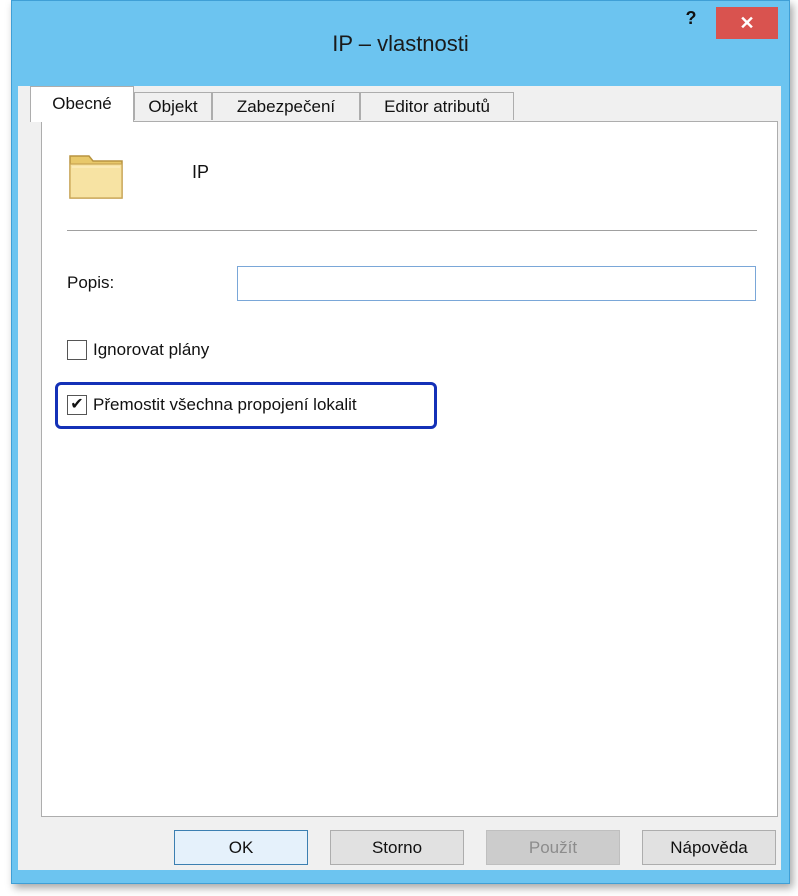 Image resolution: width=798 pixels, height=896 pixels. Describe the element at coordinates (412, 230) in the screenshot. I see `divider` at that location.